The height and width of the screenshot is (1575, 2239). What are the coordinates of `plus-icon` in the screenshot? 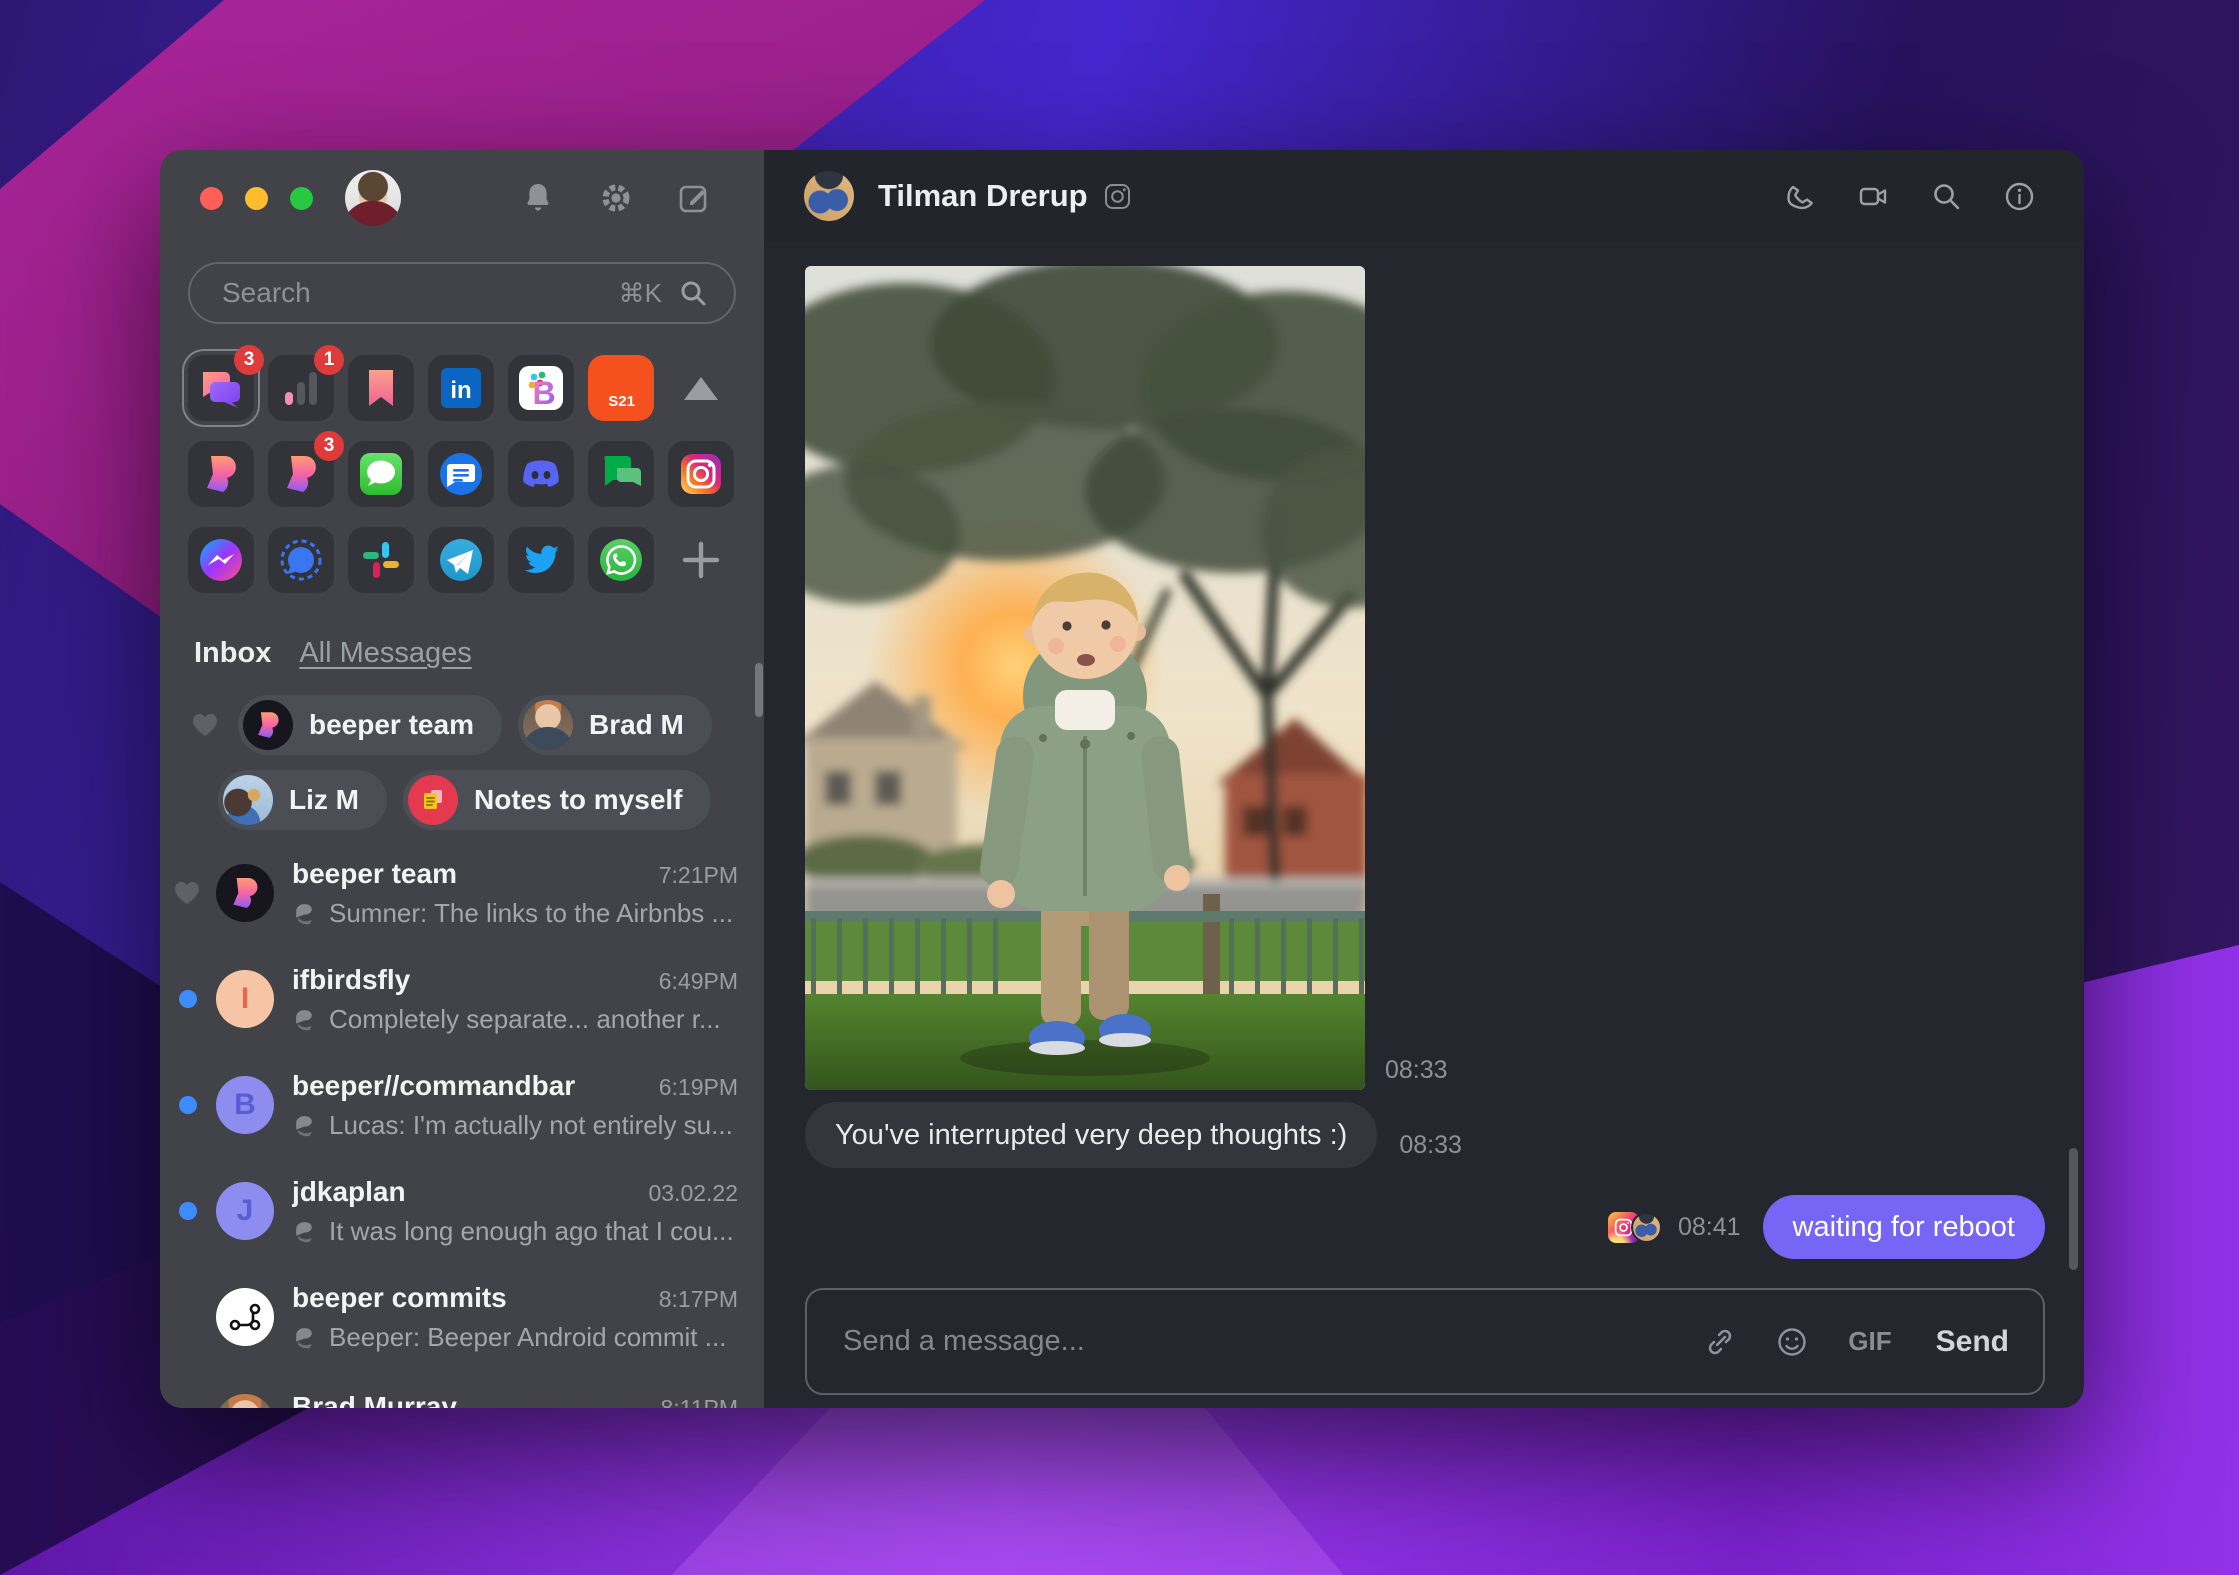 It's located at (701, 560).